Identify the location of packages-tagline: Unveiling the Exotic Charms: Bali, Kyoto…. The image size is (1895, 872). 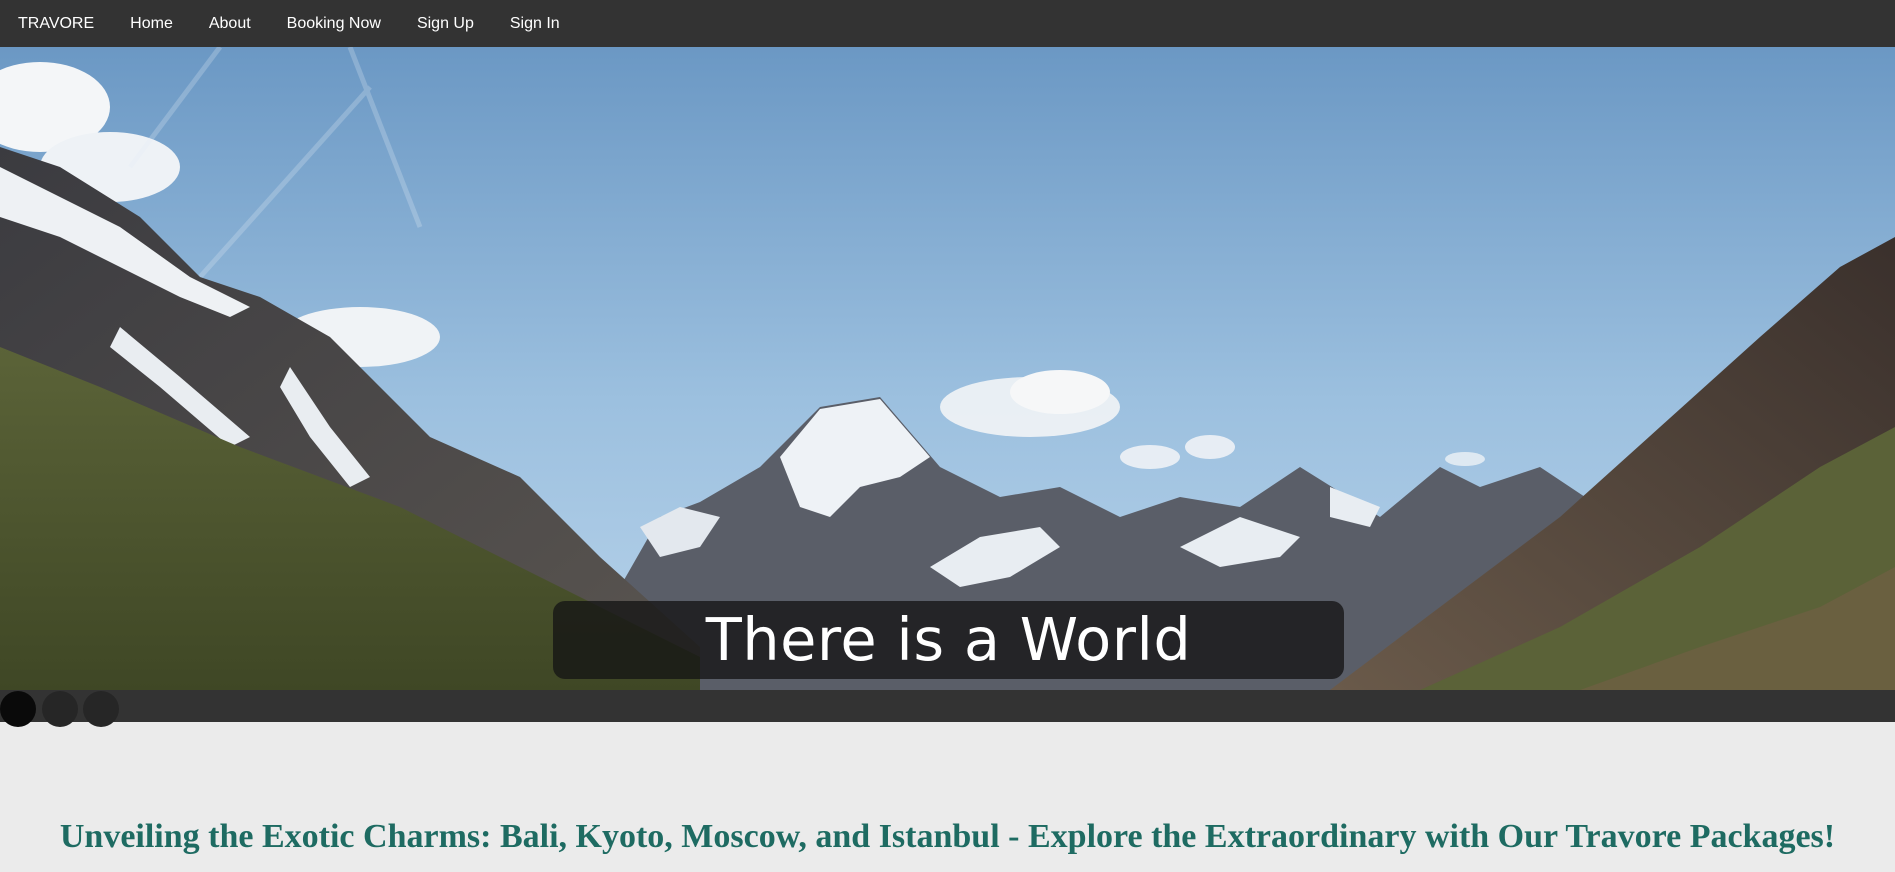
(947, 837).